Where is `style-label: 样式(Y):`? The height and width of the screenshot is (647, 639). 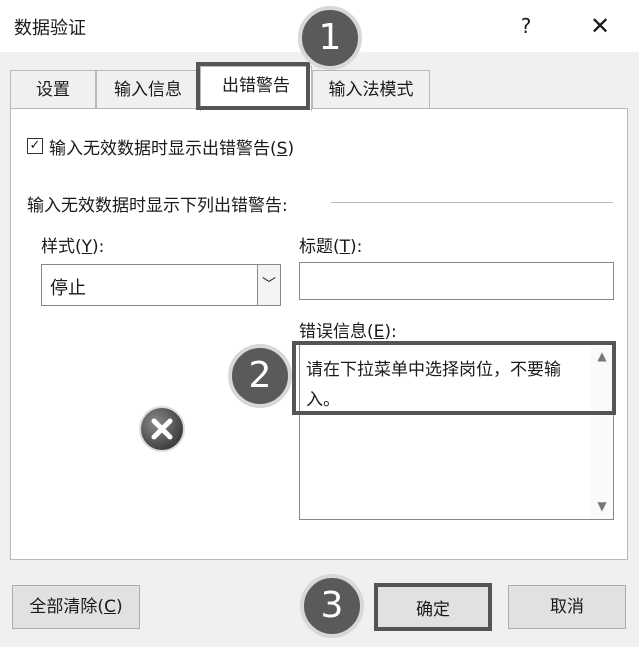 style-label: 样式(Y): is located at coordinates (73, 247).